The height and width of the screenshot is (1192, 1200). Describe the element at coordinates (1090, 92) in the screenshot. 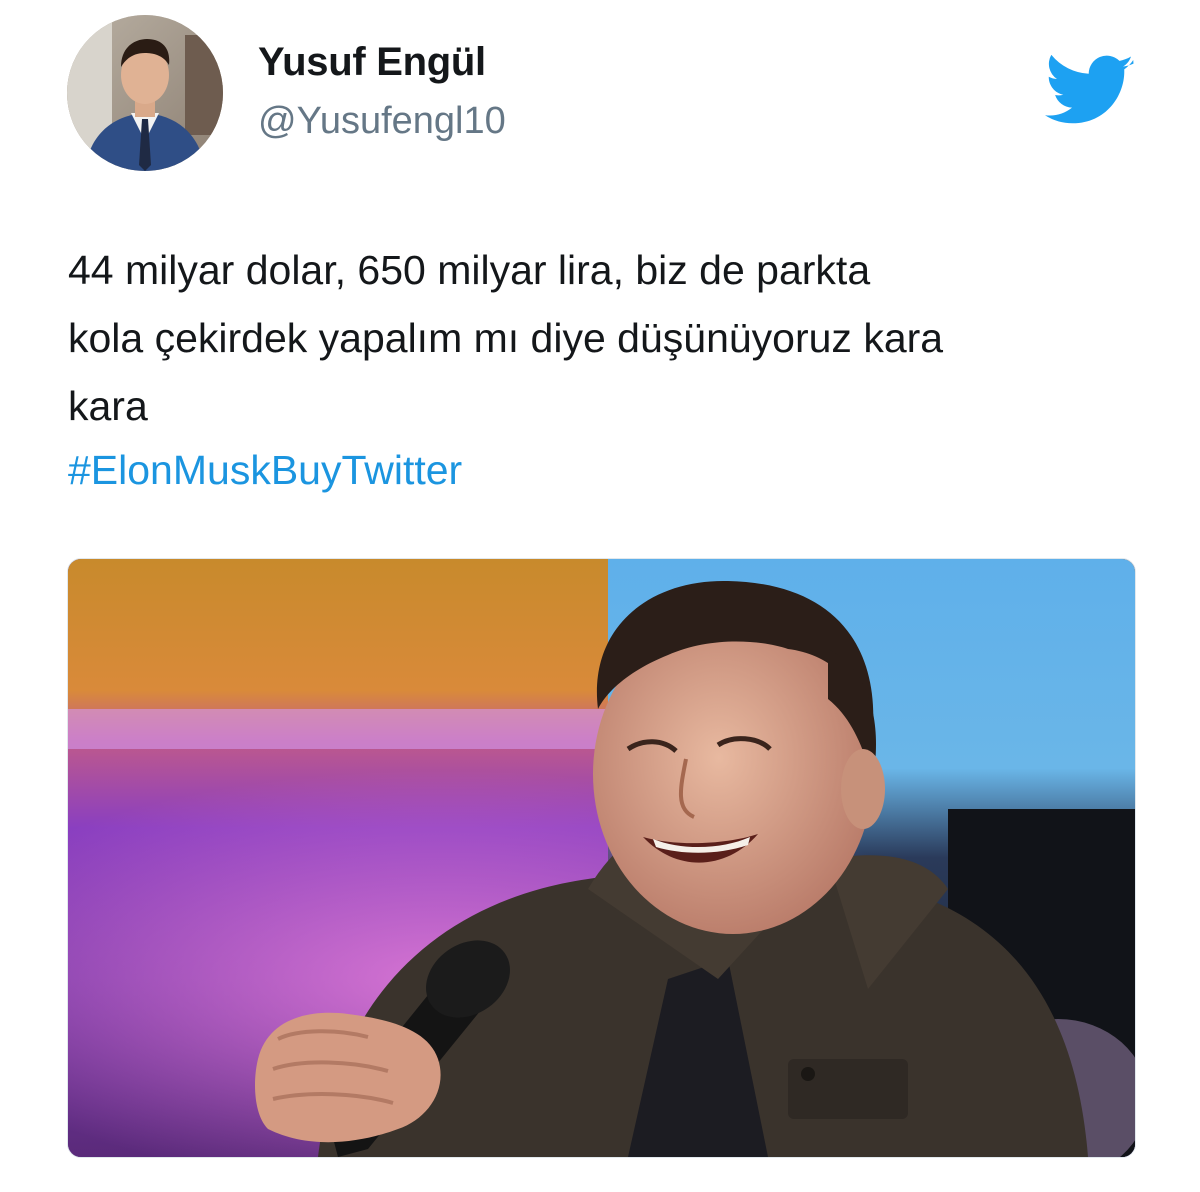

I see `twitter-bird-icon` at that location.